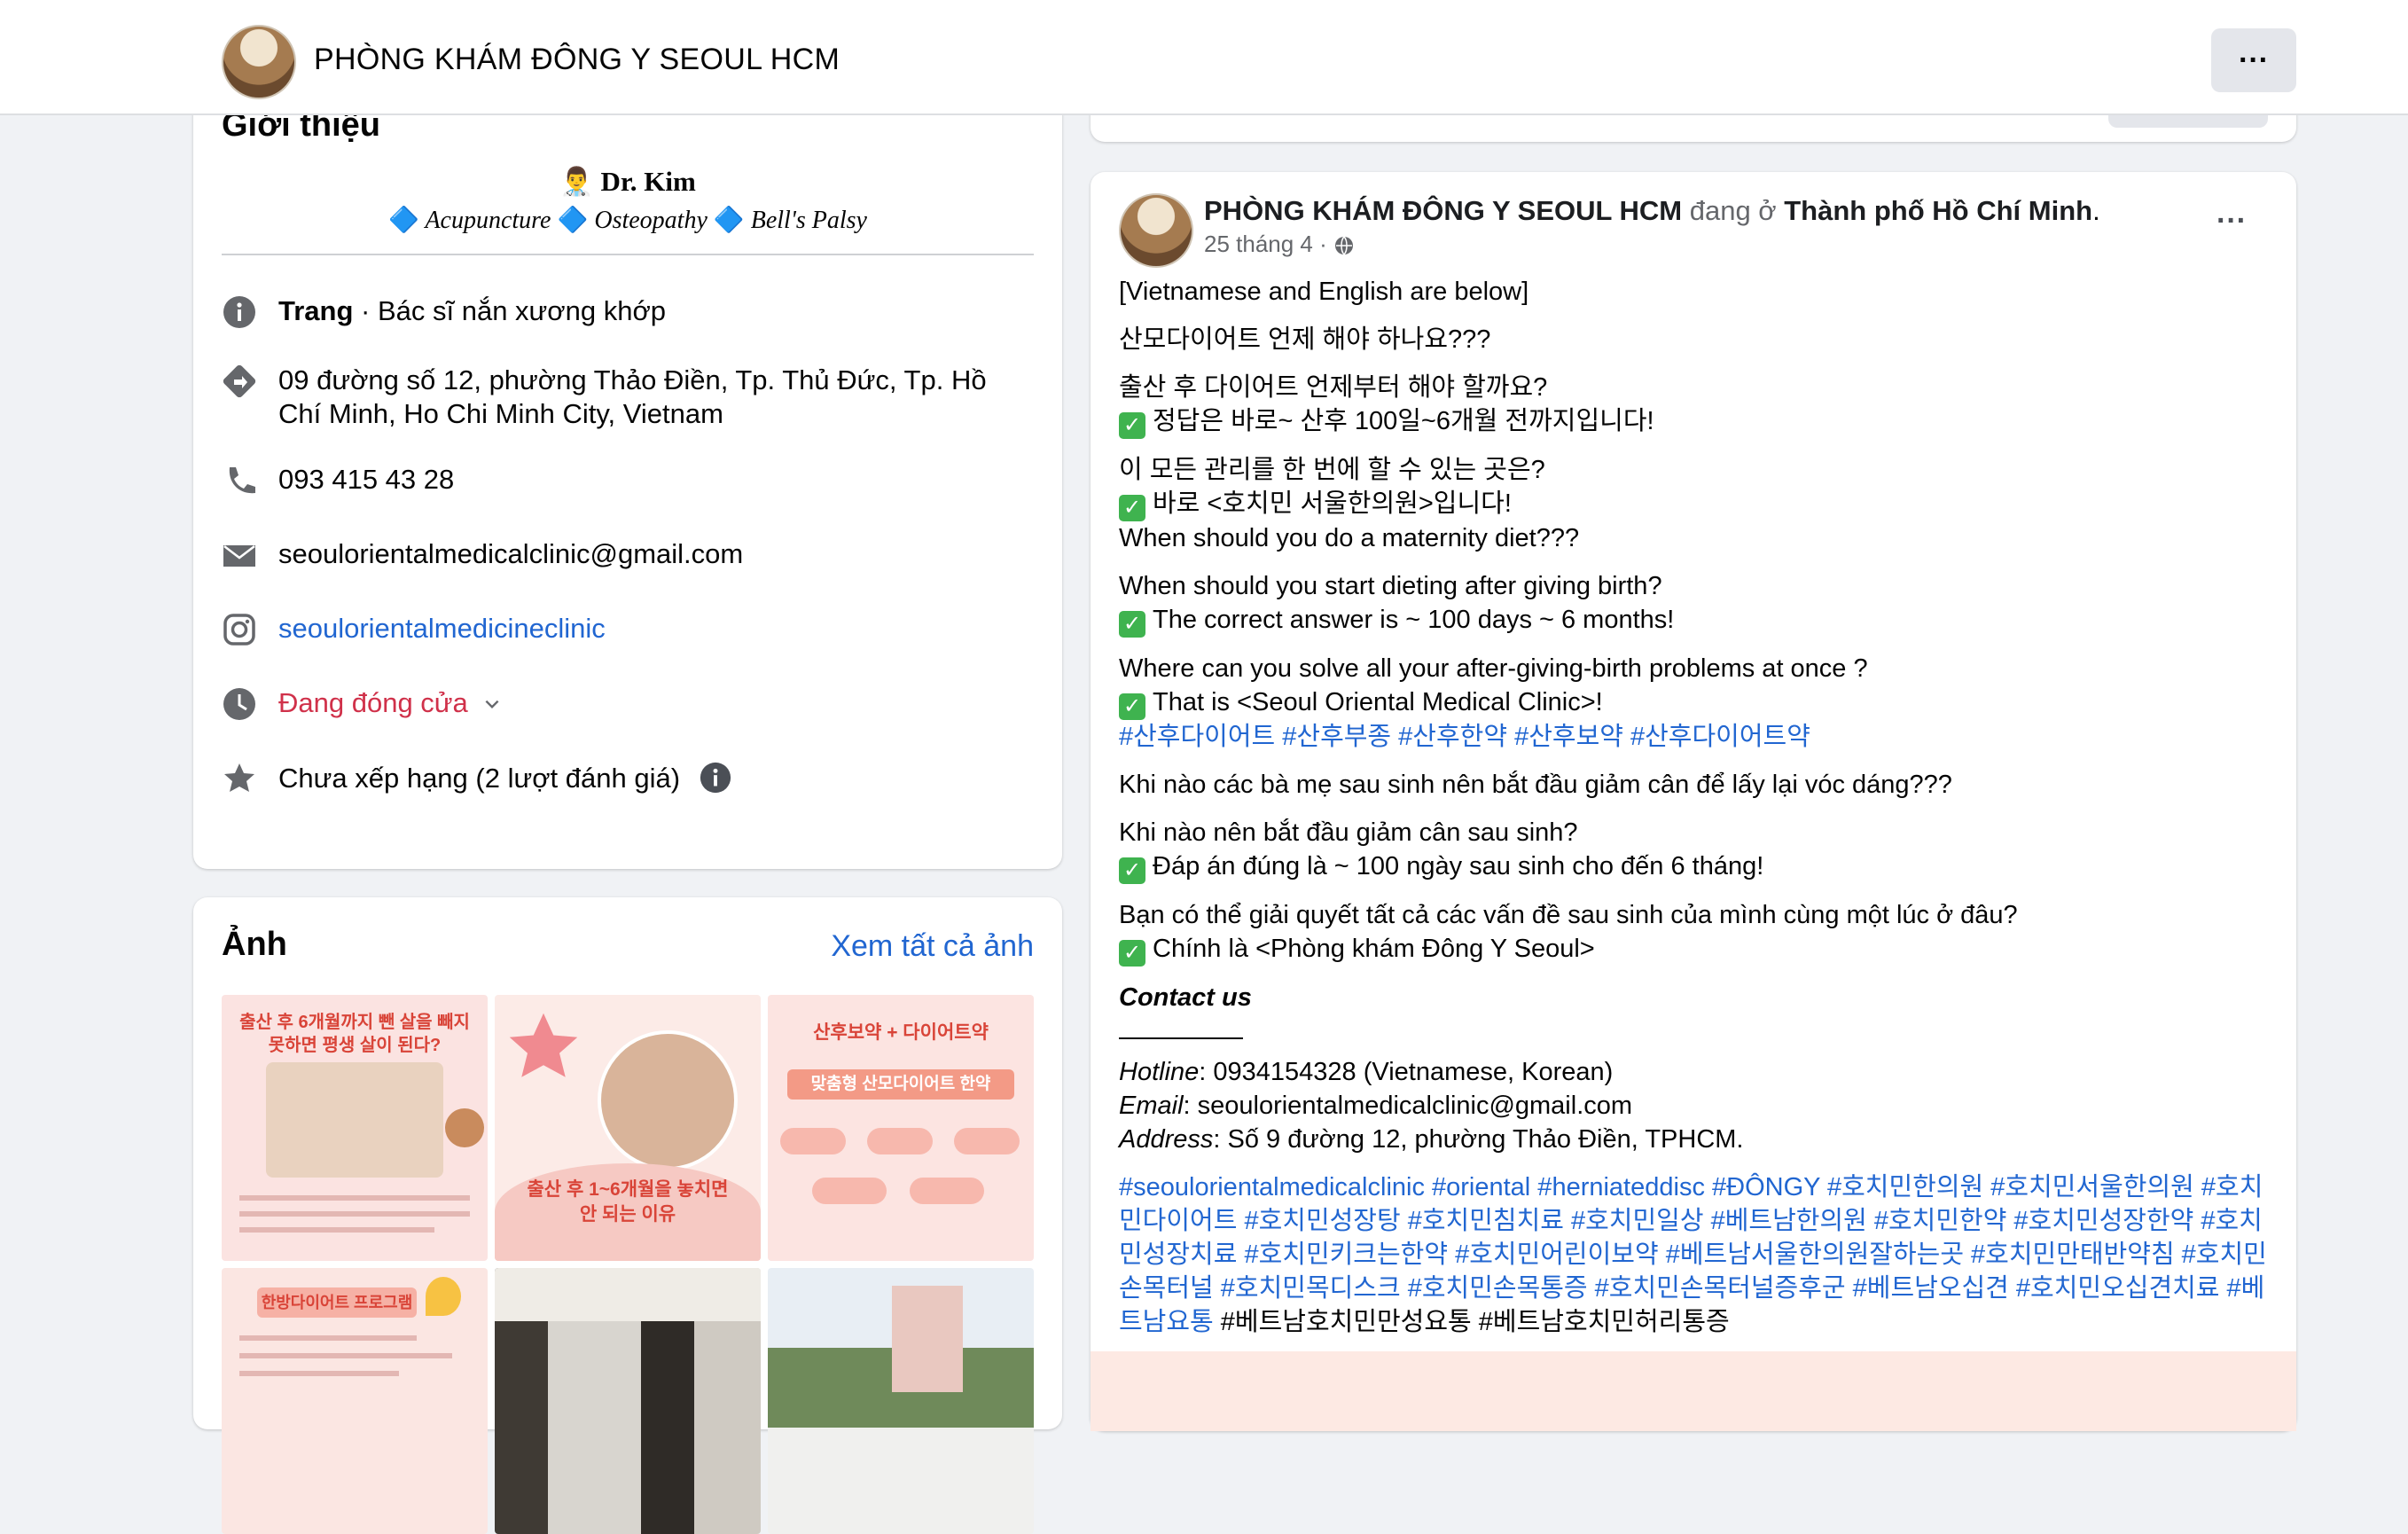 Image resolution: width=2408 pixels, height=1534 pixels. What do you see at coordinates (1349, 538) in the screenshot?
I see `post-line: When should you do a maternity diet???` at bounding box center [1349, 538].